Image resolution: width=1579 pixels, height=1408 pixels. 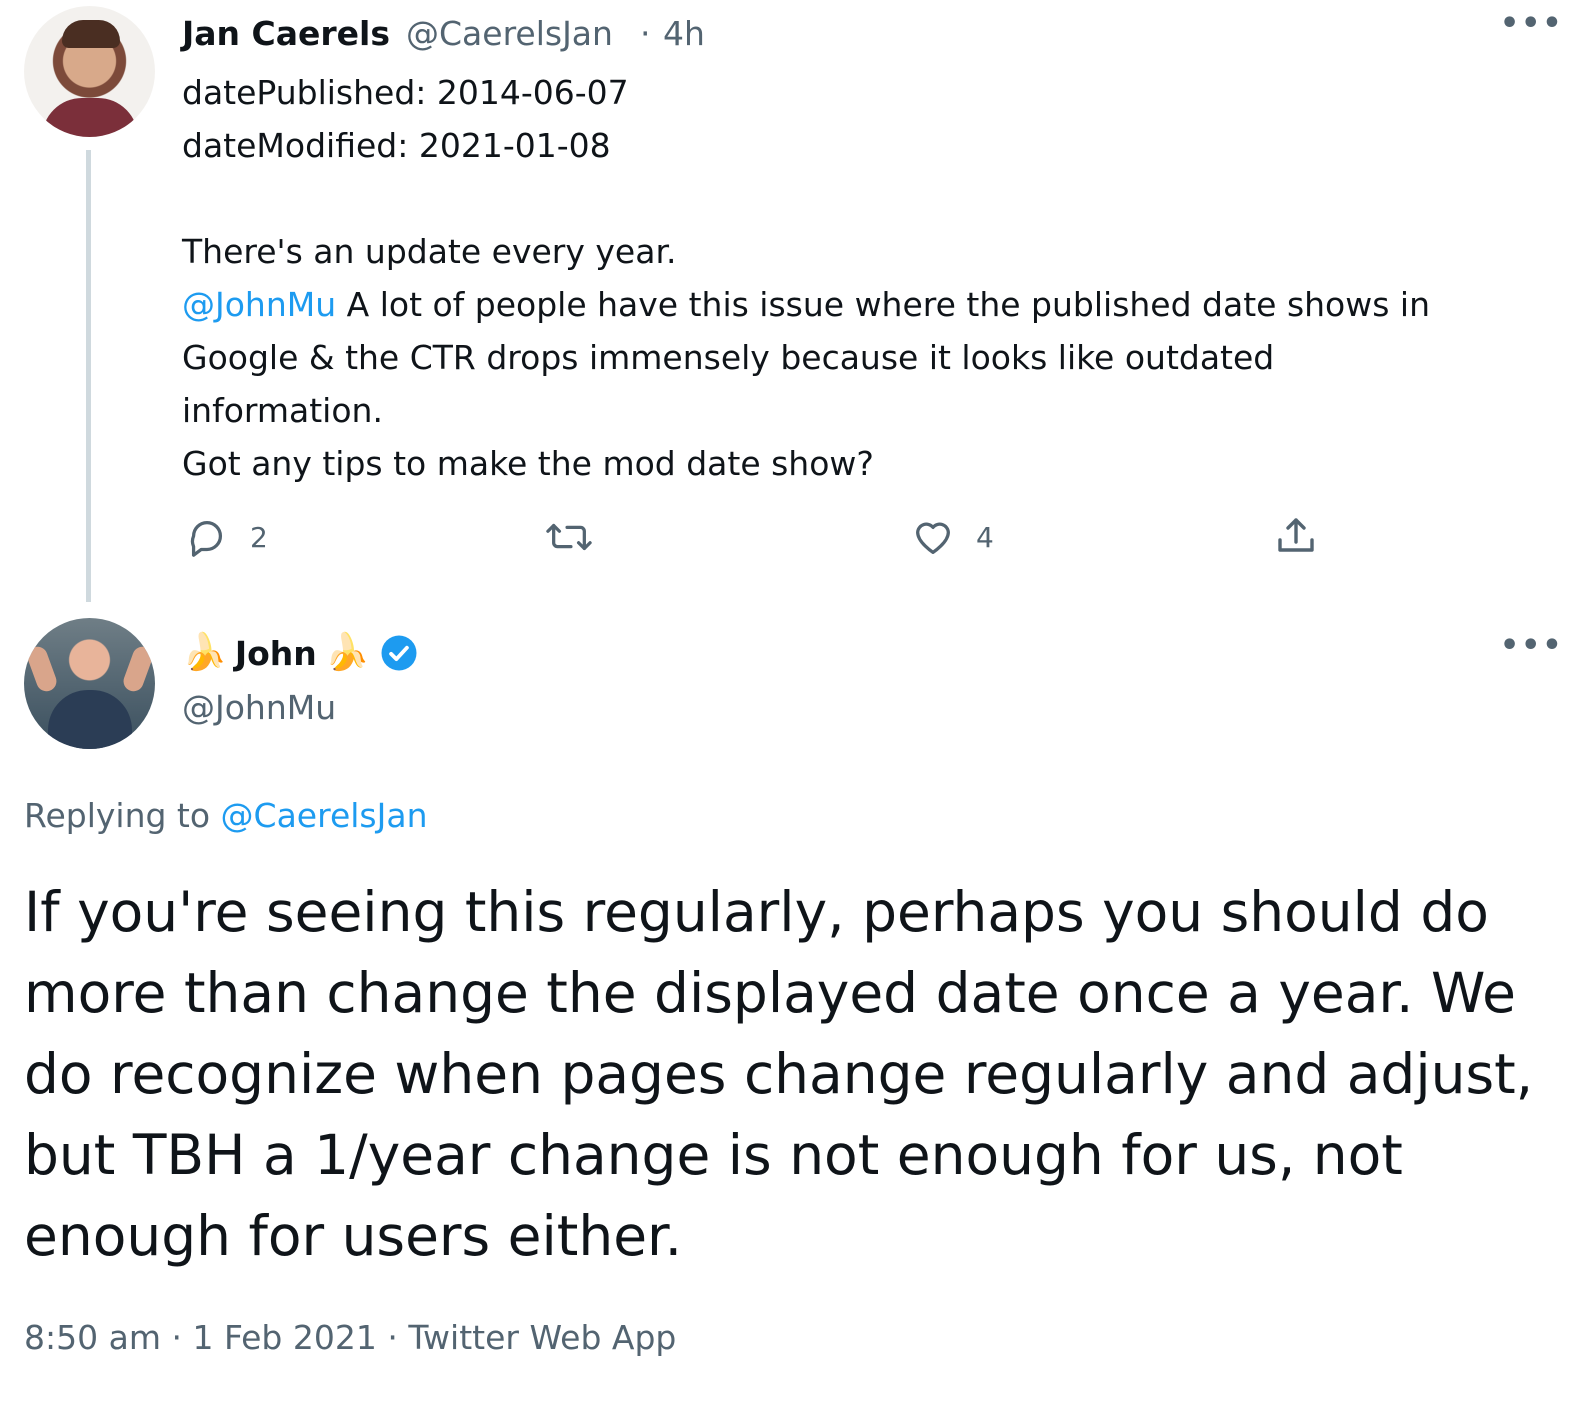 What do you see at coordinates (429, 251) in the screenshot?
I see `tweet-text-line: There's an update every year.` at bounding box center [429, 251].